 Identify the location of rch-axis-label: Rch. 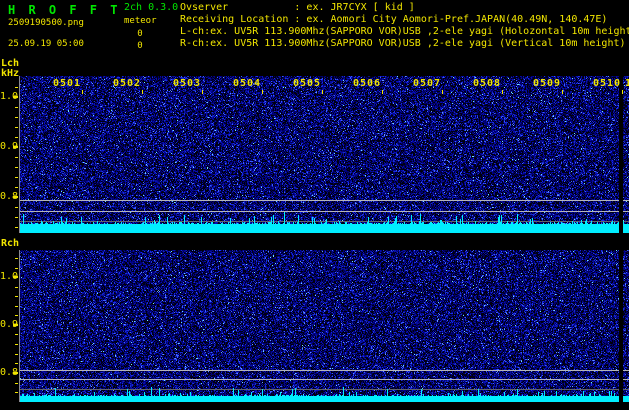
(10, 243).